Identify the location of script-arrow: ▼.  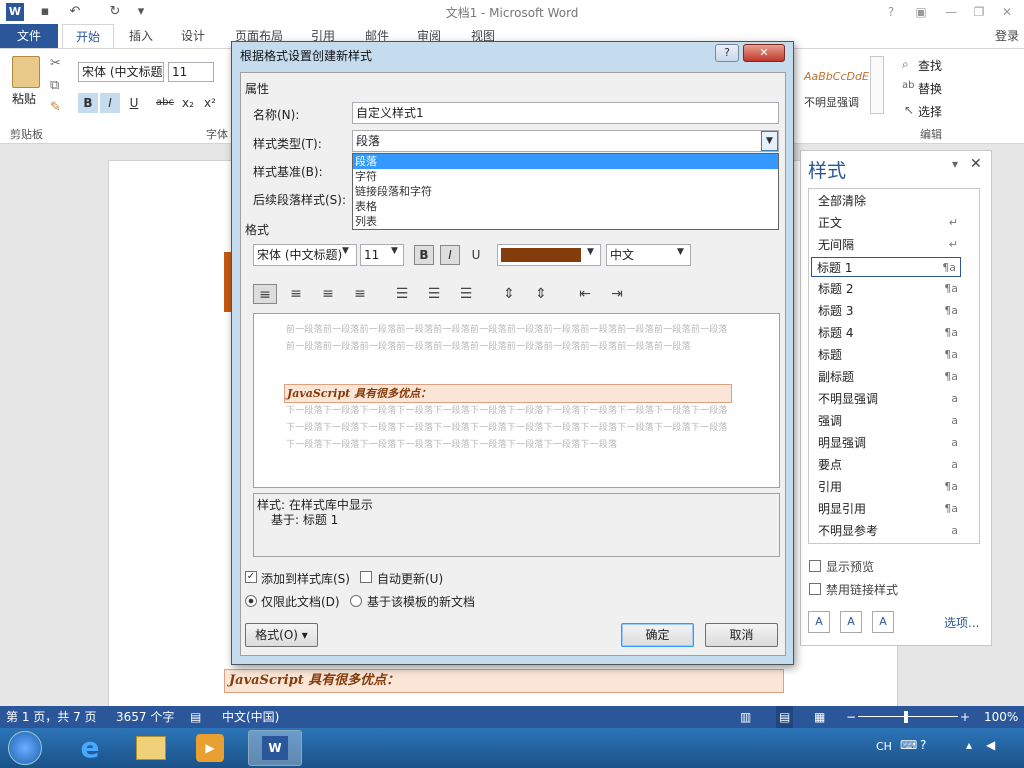
(680, 252).